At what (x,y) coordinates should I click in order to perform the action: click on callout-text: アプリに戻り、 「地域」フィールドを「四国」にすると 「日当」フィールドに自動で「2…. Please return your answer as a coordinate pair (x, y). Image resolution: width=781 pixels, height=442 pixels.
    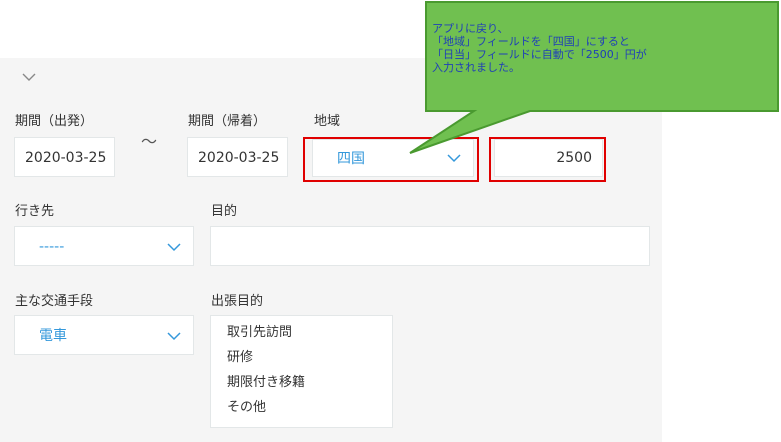
    Looking at the image, I should click on (592, 48).